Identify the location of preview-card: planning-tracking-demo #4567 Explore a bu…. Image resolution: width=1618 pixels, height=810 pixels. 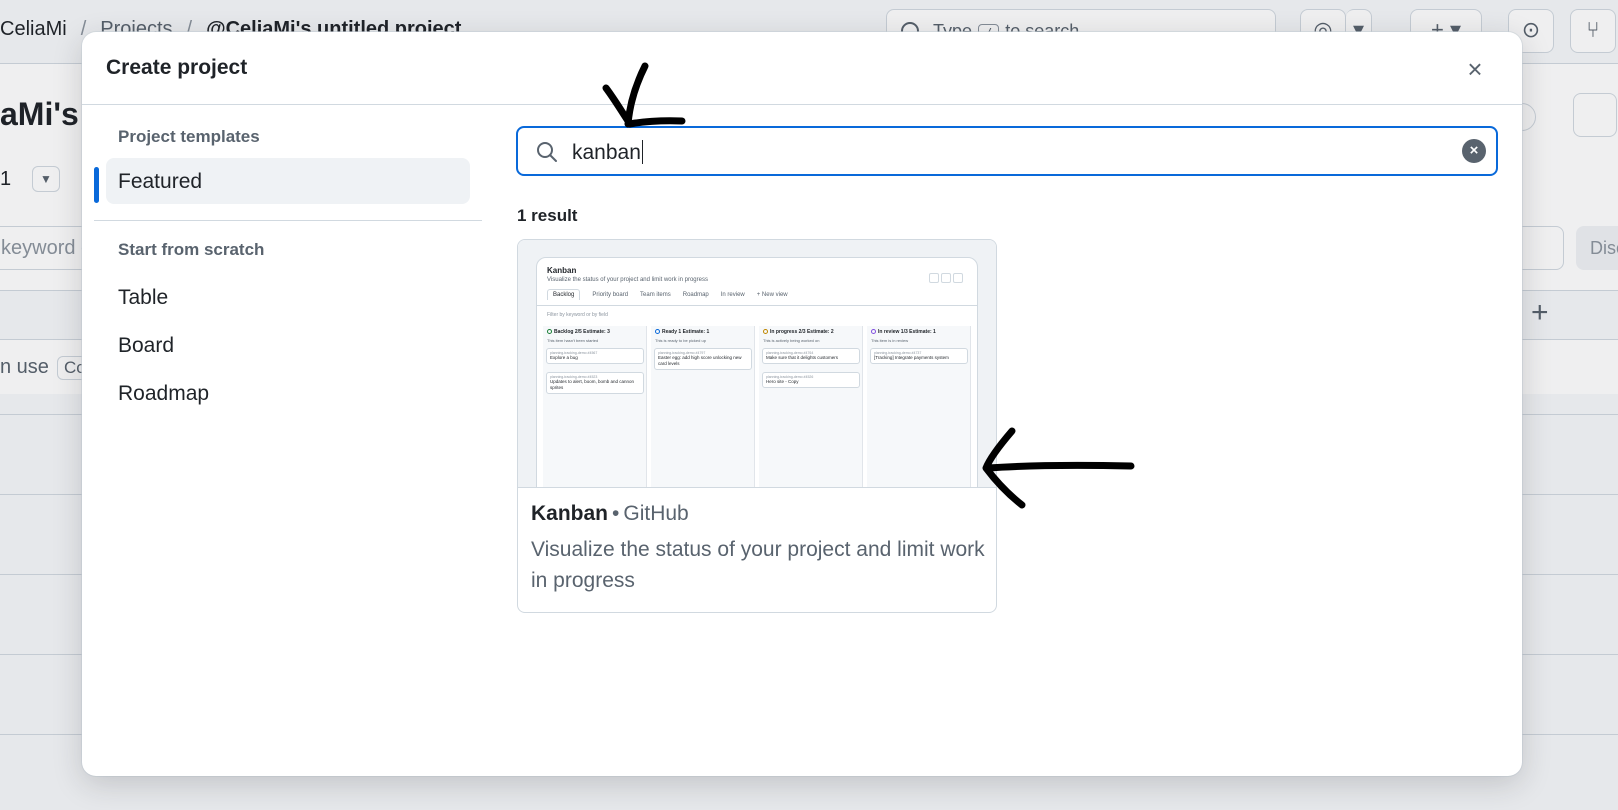
(595, 356).